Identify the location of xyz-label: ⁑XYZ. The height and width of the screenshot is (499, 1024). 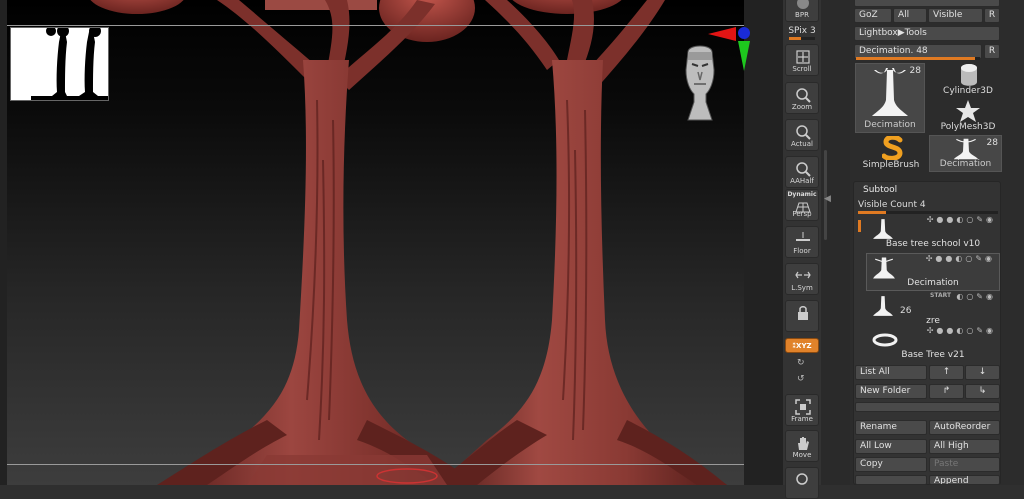
(802, 345).